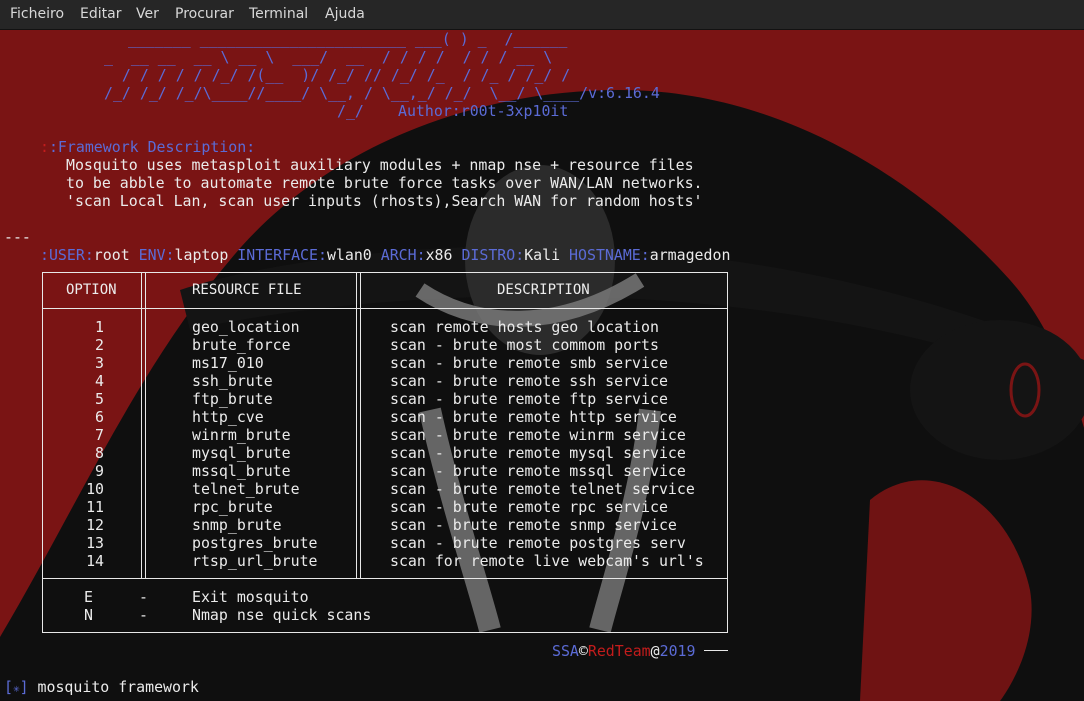 The image size is (1084, 701). I want to click on prompt-text: mosquito framework, so click(118, 687).